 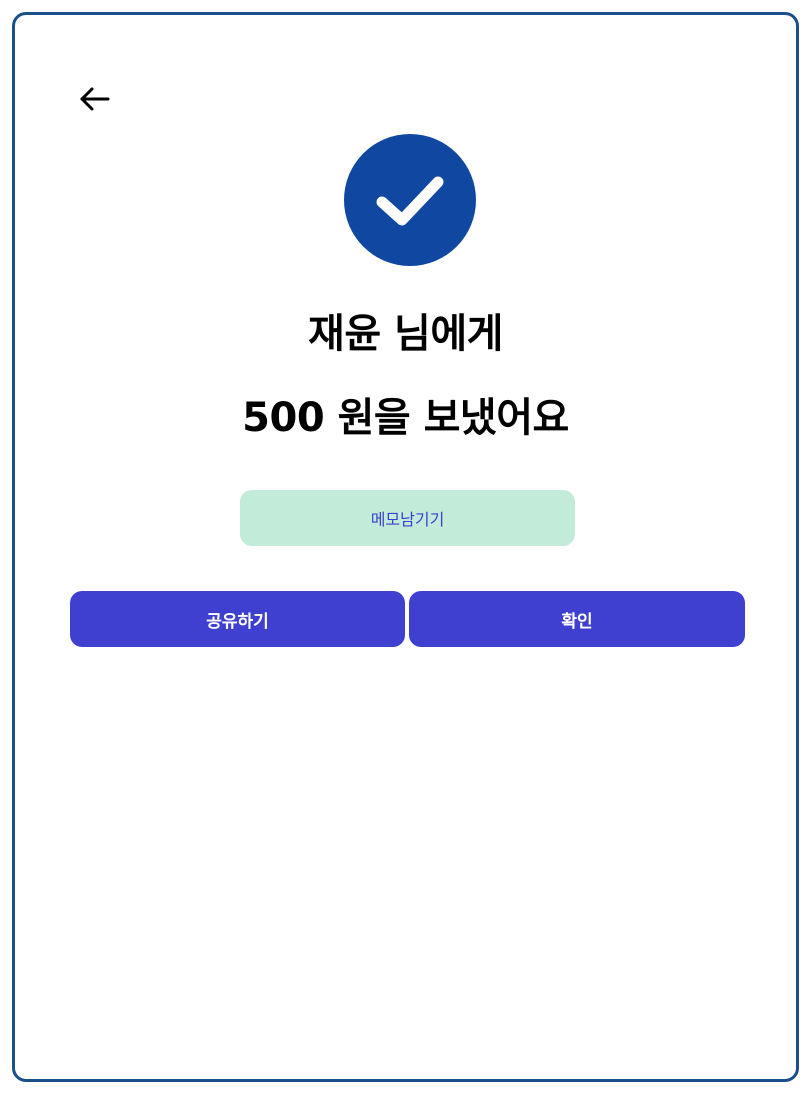 I want to click on leave-memo-button: 메모남기기, so click(x=407, y=518).